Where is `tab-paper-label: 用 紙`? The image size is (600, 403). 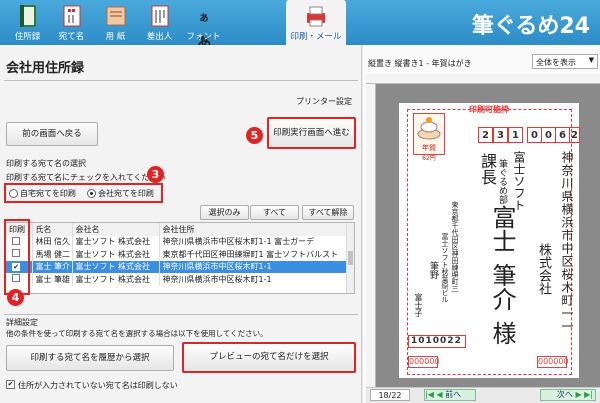
tab-paper-label: 用 紙 is located at coordinates (115, 37).